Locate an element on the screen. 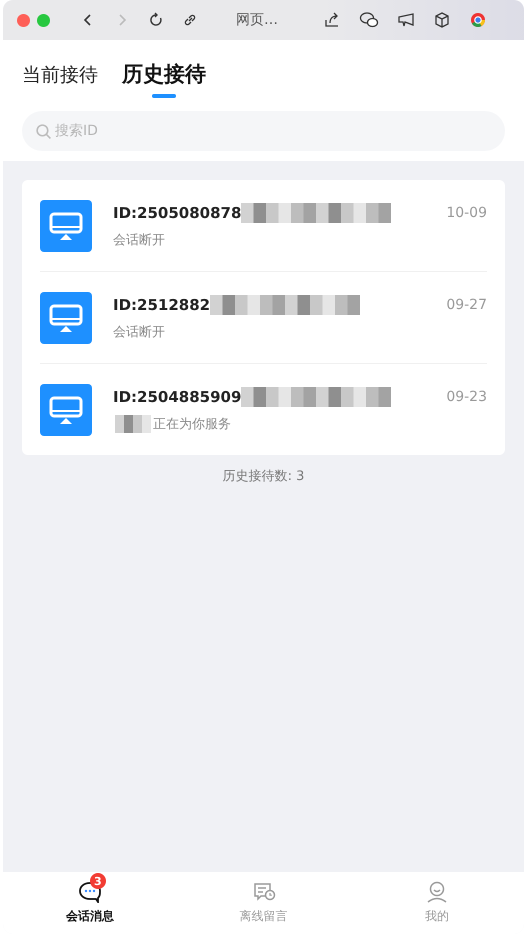  session-date: 09-27 is located at coordinates (466, 305).